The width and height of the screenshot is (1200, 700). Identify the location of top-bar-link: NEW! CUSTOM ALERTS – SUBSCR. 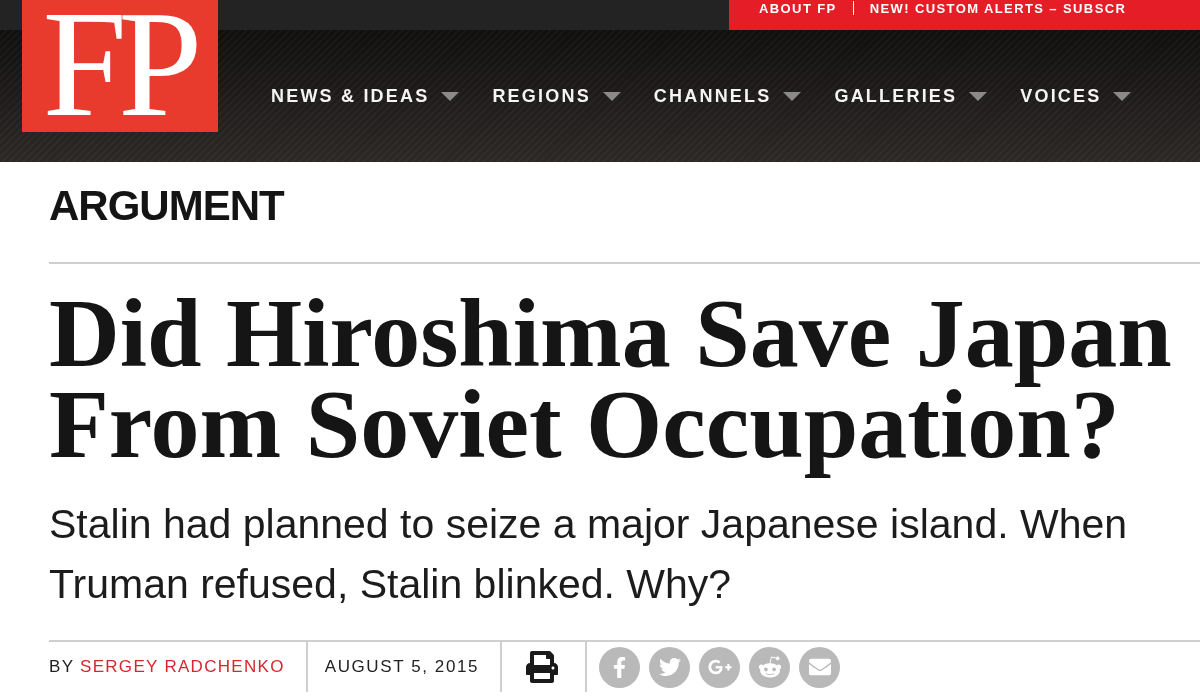
(998, 8).